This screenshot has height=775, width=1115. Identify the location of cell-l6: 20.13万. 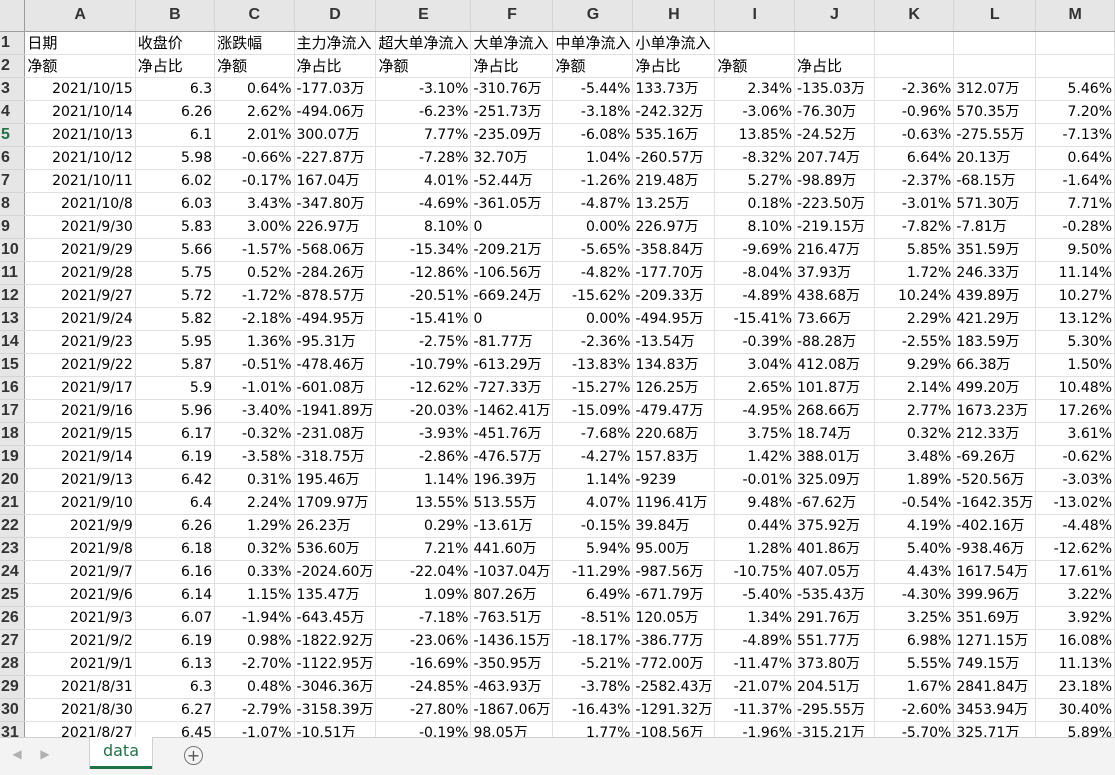
(995, 158).